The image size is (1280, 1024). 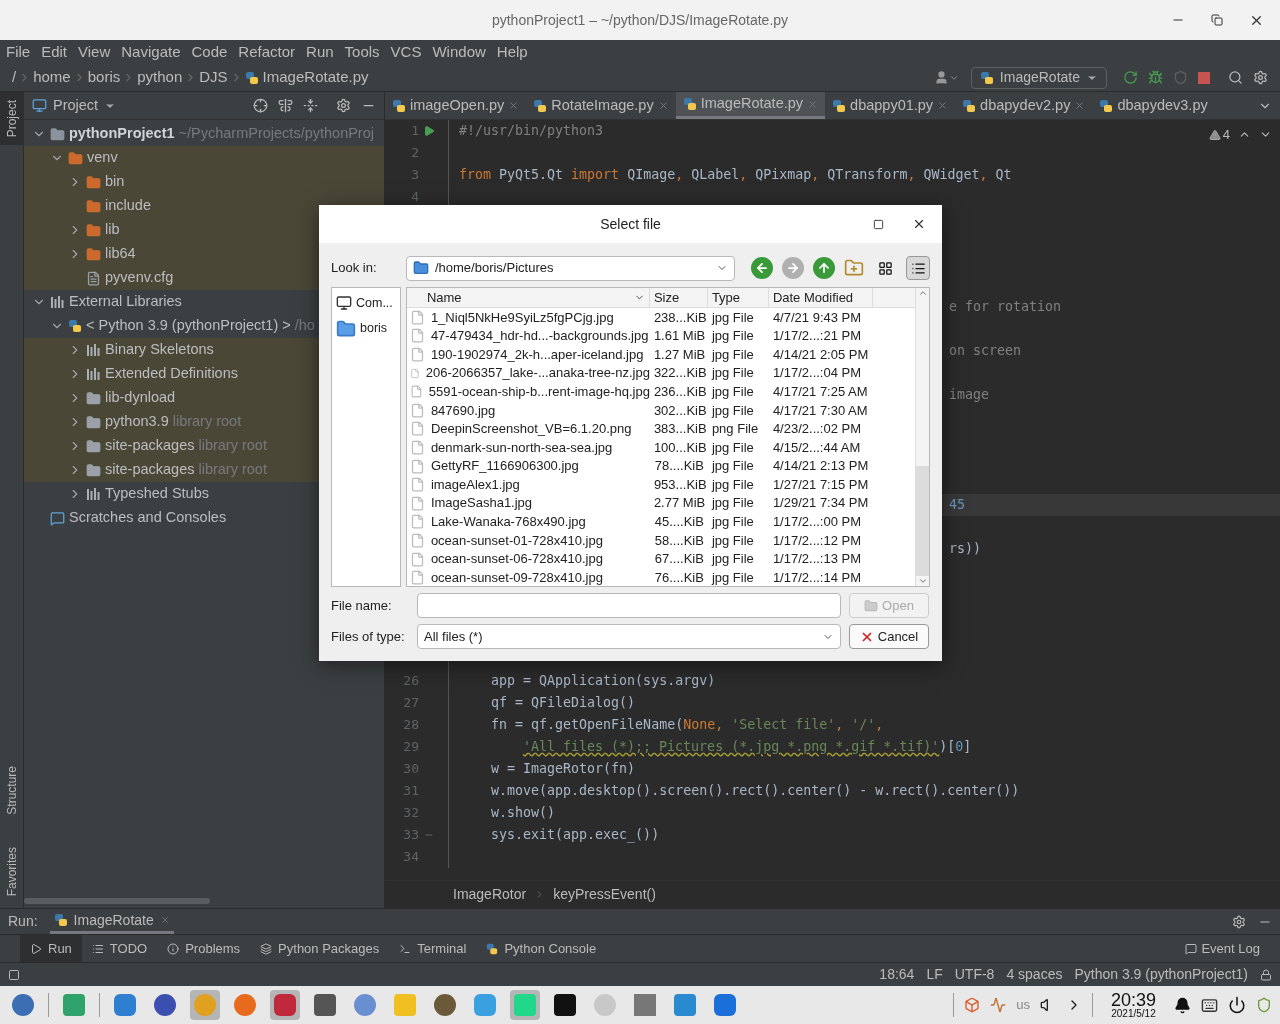 I want to click on tool-tab: Run, so click(x=51, y=948).